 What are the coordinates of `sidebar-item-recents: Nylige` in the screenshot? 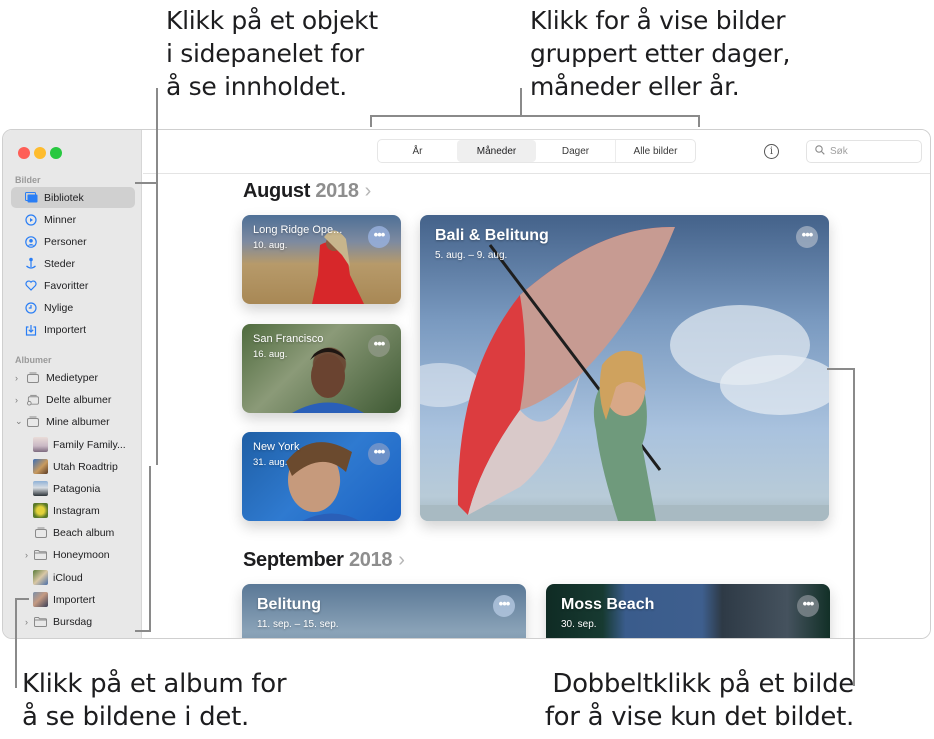 It's located at (73, 307).